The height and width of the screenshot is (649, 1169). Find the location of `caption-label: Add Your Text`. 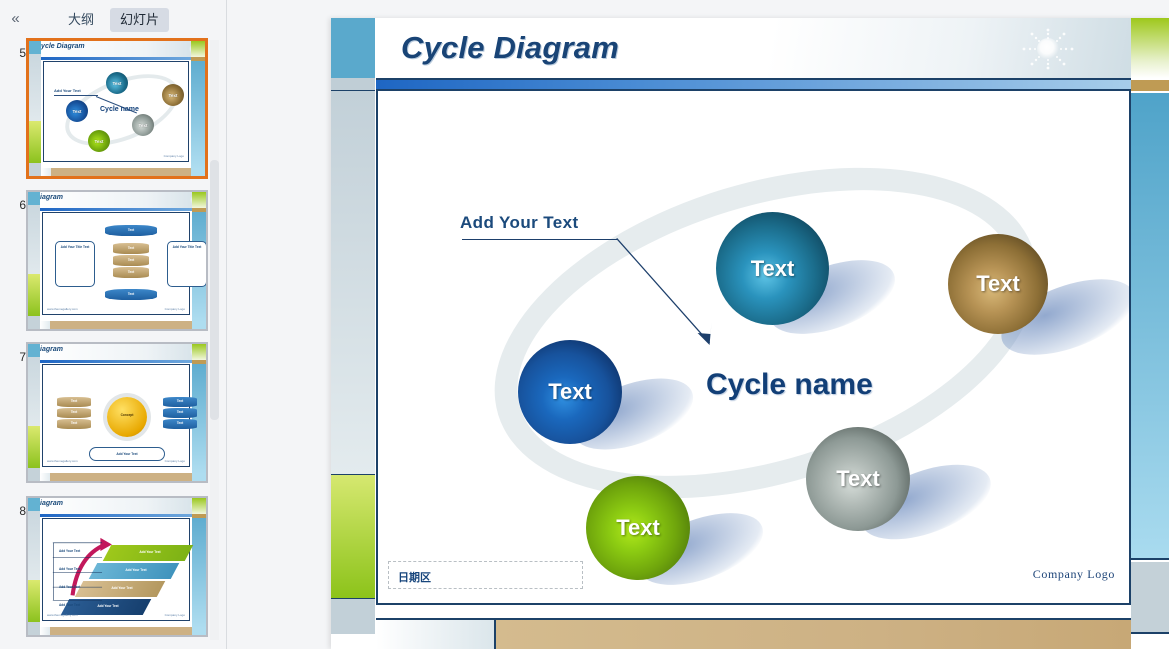

caption-label: Add Your Text is located at coordinates (127, 454).